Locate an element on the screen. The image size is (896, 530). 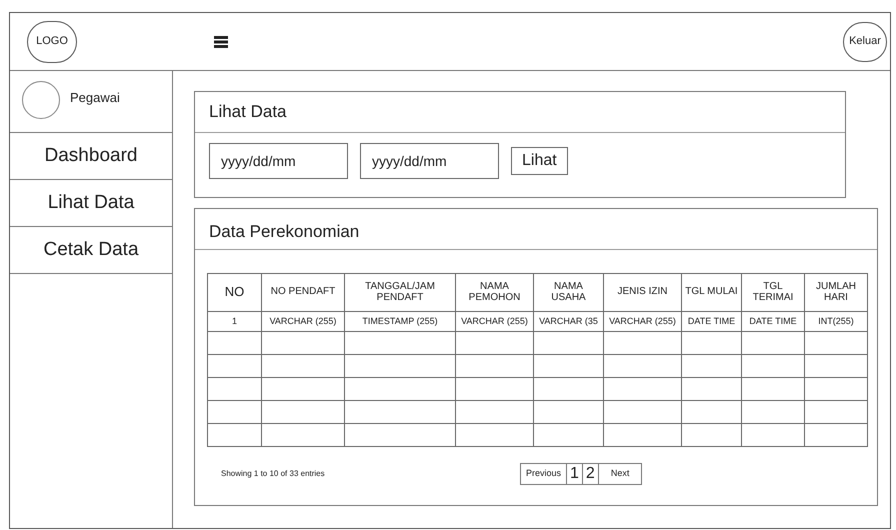
column-header: NAMA PEMOHON is located at coordinates (494, 291).